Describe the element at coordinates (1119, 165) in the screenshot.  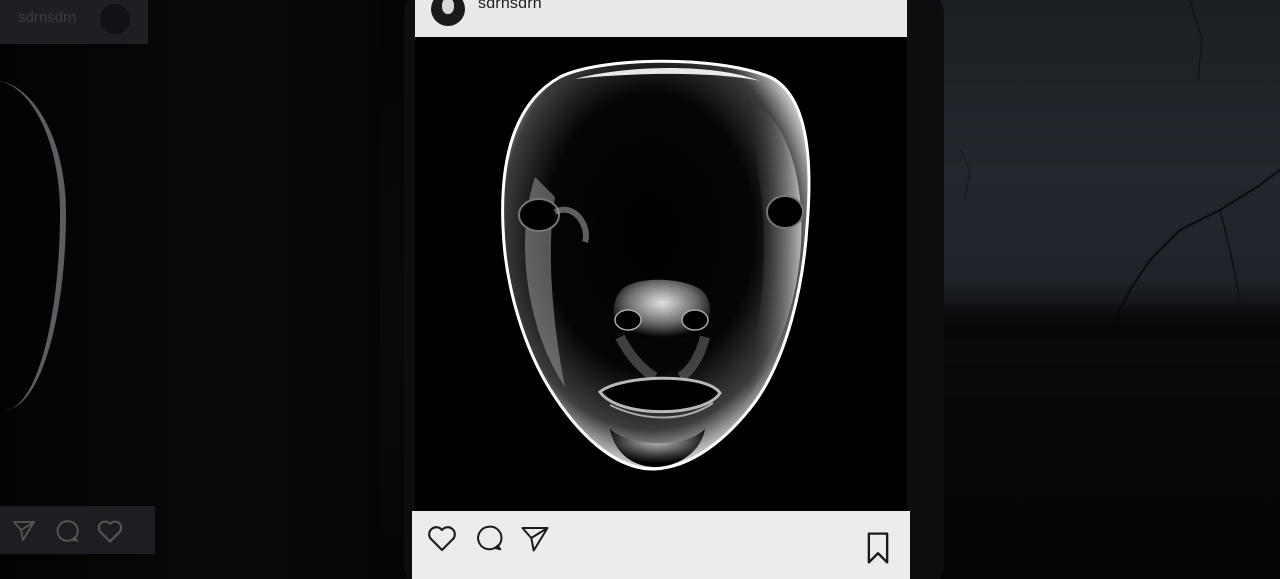
I see `wall-cracks` at that location.